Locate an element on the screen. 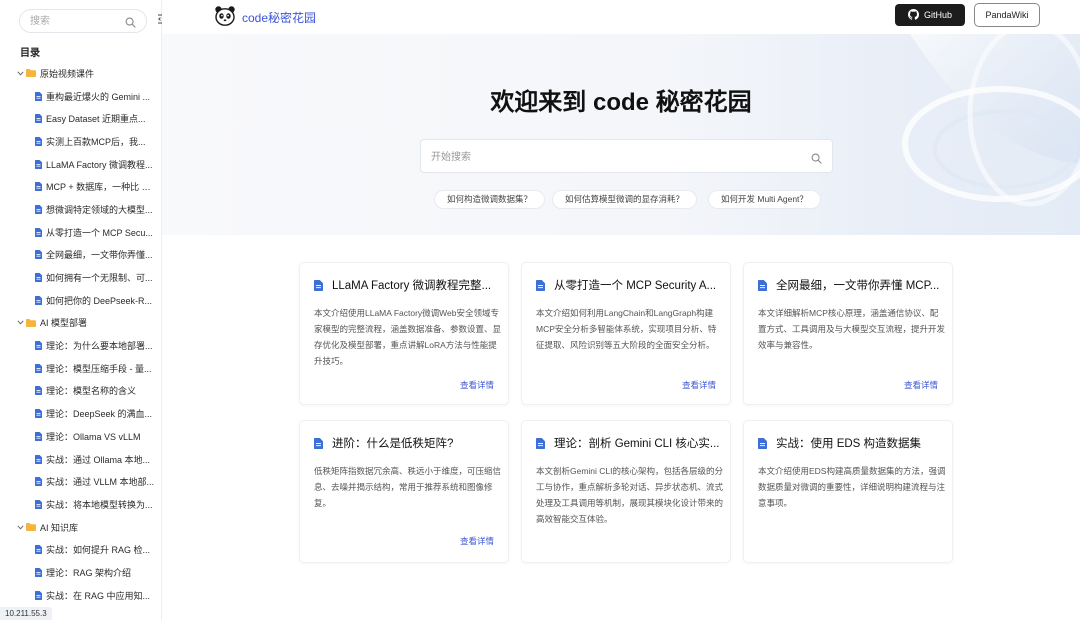 This screenshot has height=620, width=1080. hero-search is located at coordinates (626, 156).